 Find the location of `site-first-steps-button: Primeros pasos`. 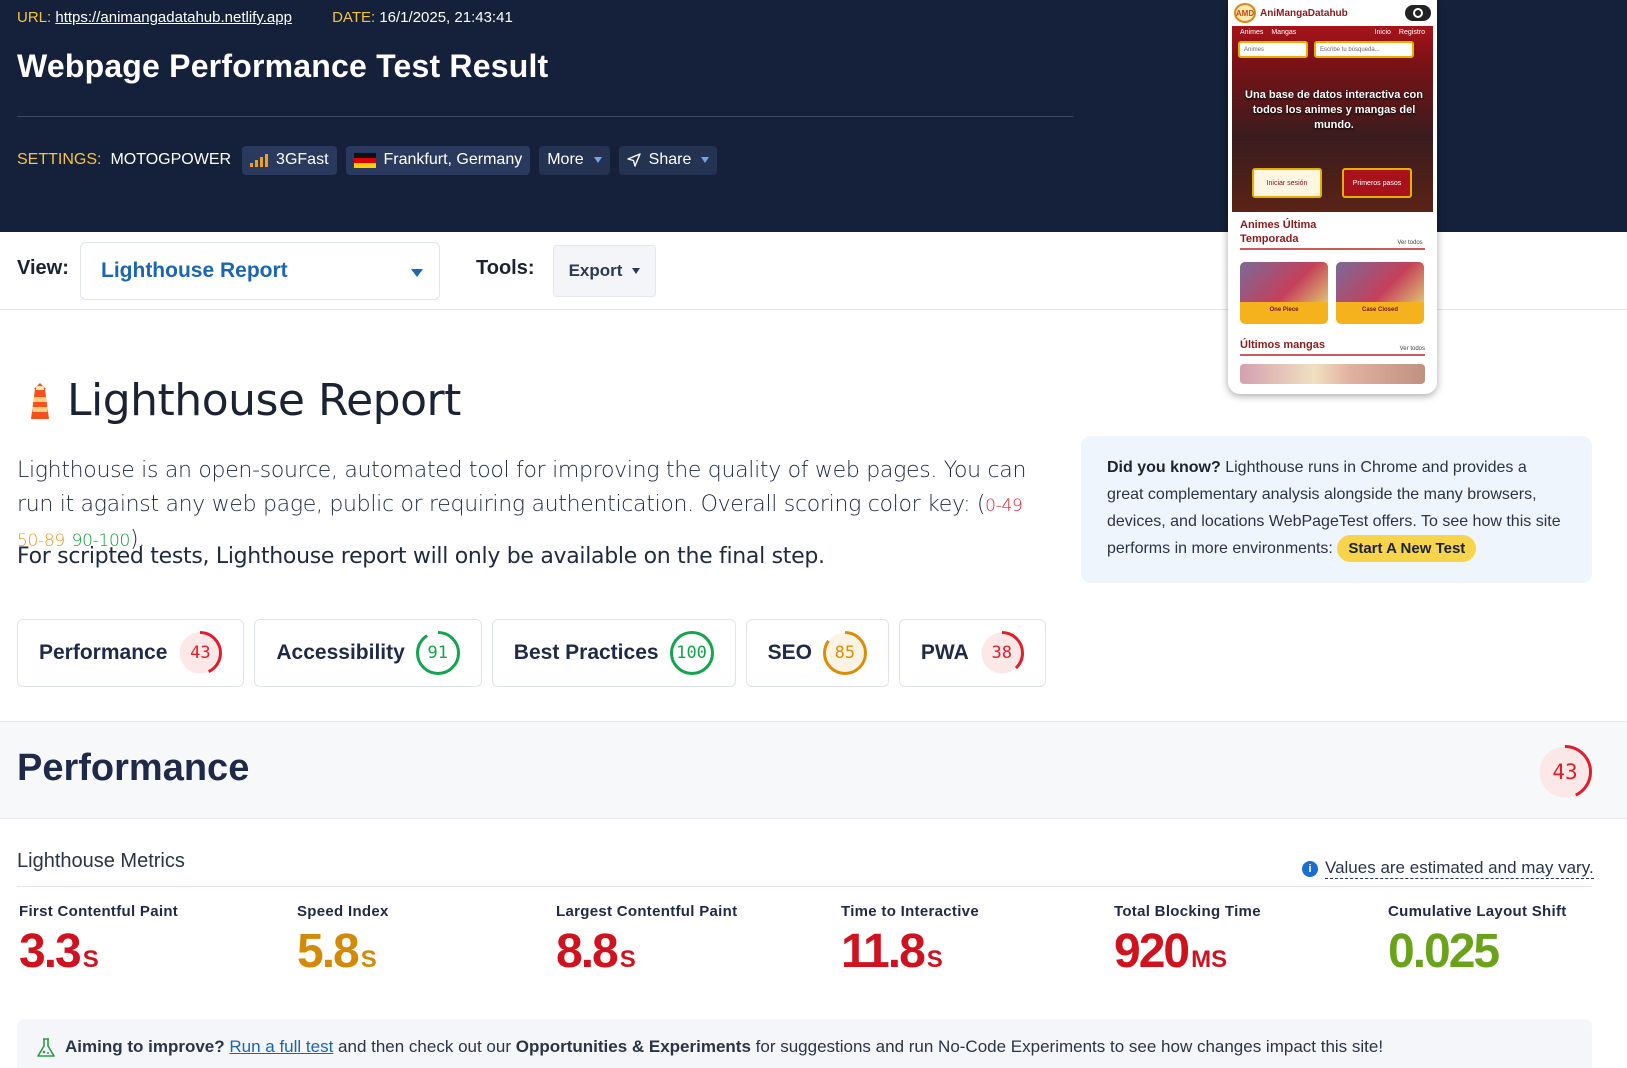

site-first-steps-button: Primeros pasos is located at coordinates (1377, 183).